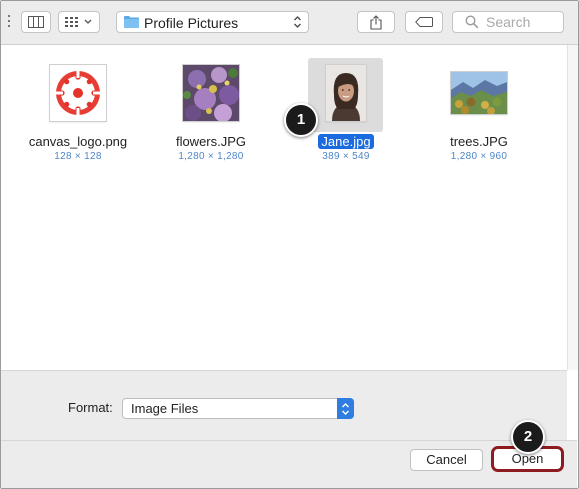  Describe the element at coordinates (9, 23) in the screenshot. I see `drag-handle-icon` at that location.